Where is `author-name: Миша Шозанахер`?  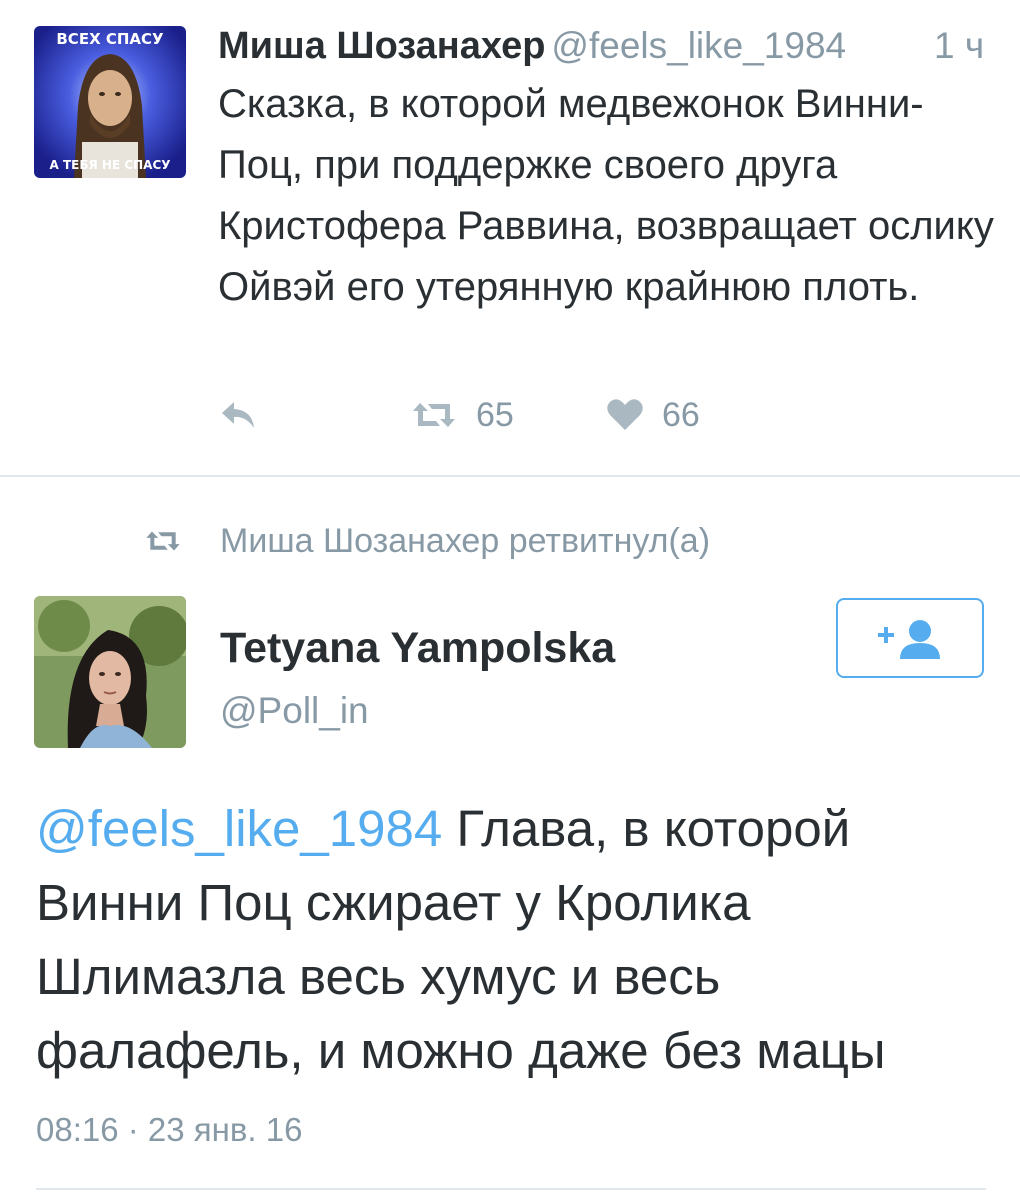
author-name: Миша Шозанахер is located at coordinates (381, 46).